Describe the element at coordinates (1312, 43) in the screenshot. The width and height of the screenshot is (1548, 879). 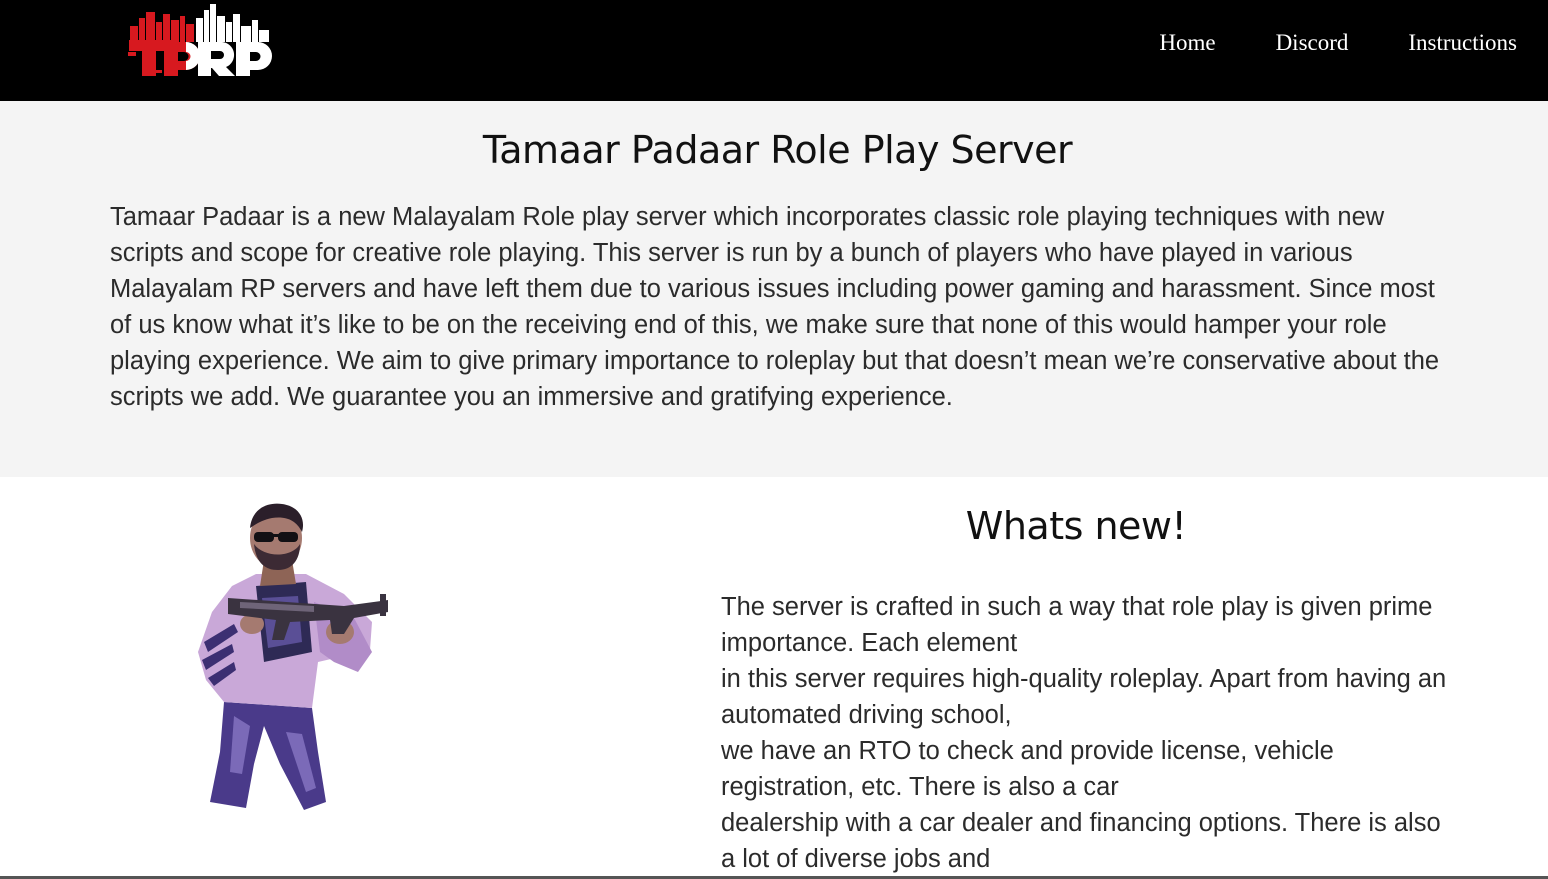
I see `nav-discord-link: Discord` at that location.